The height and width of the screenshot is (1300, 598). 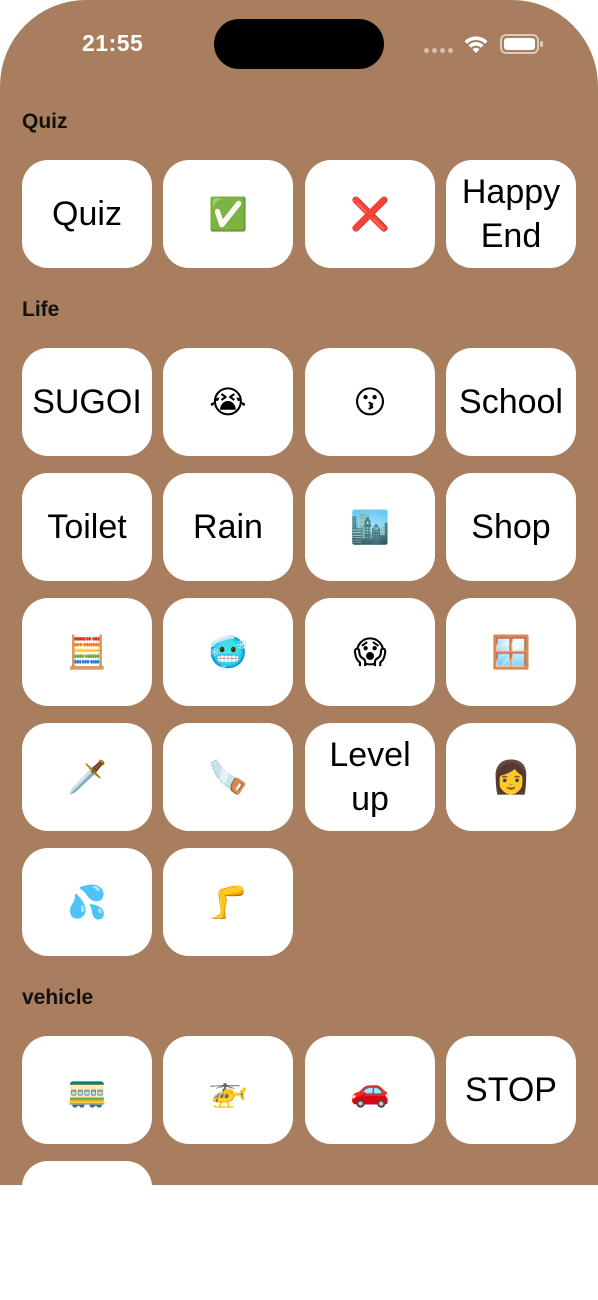 I want to click on sound-tile: 😭, so click(x=228, y=402).